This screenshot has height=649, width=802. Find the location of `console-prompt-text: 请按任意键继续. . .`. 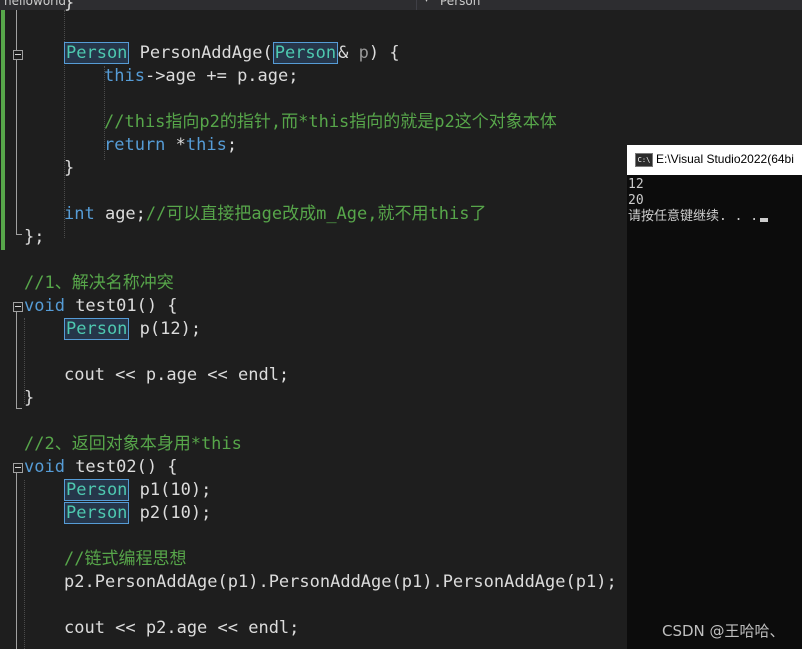

console-prompt-text: 请按任意键继续. . . is located at coordinates (693, 216).